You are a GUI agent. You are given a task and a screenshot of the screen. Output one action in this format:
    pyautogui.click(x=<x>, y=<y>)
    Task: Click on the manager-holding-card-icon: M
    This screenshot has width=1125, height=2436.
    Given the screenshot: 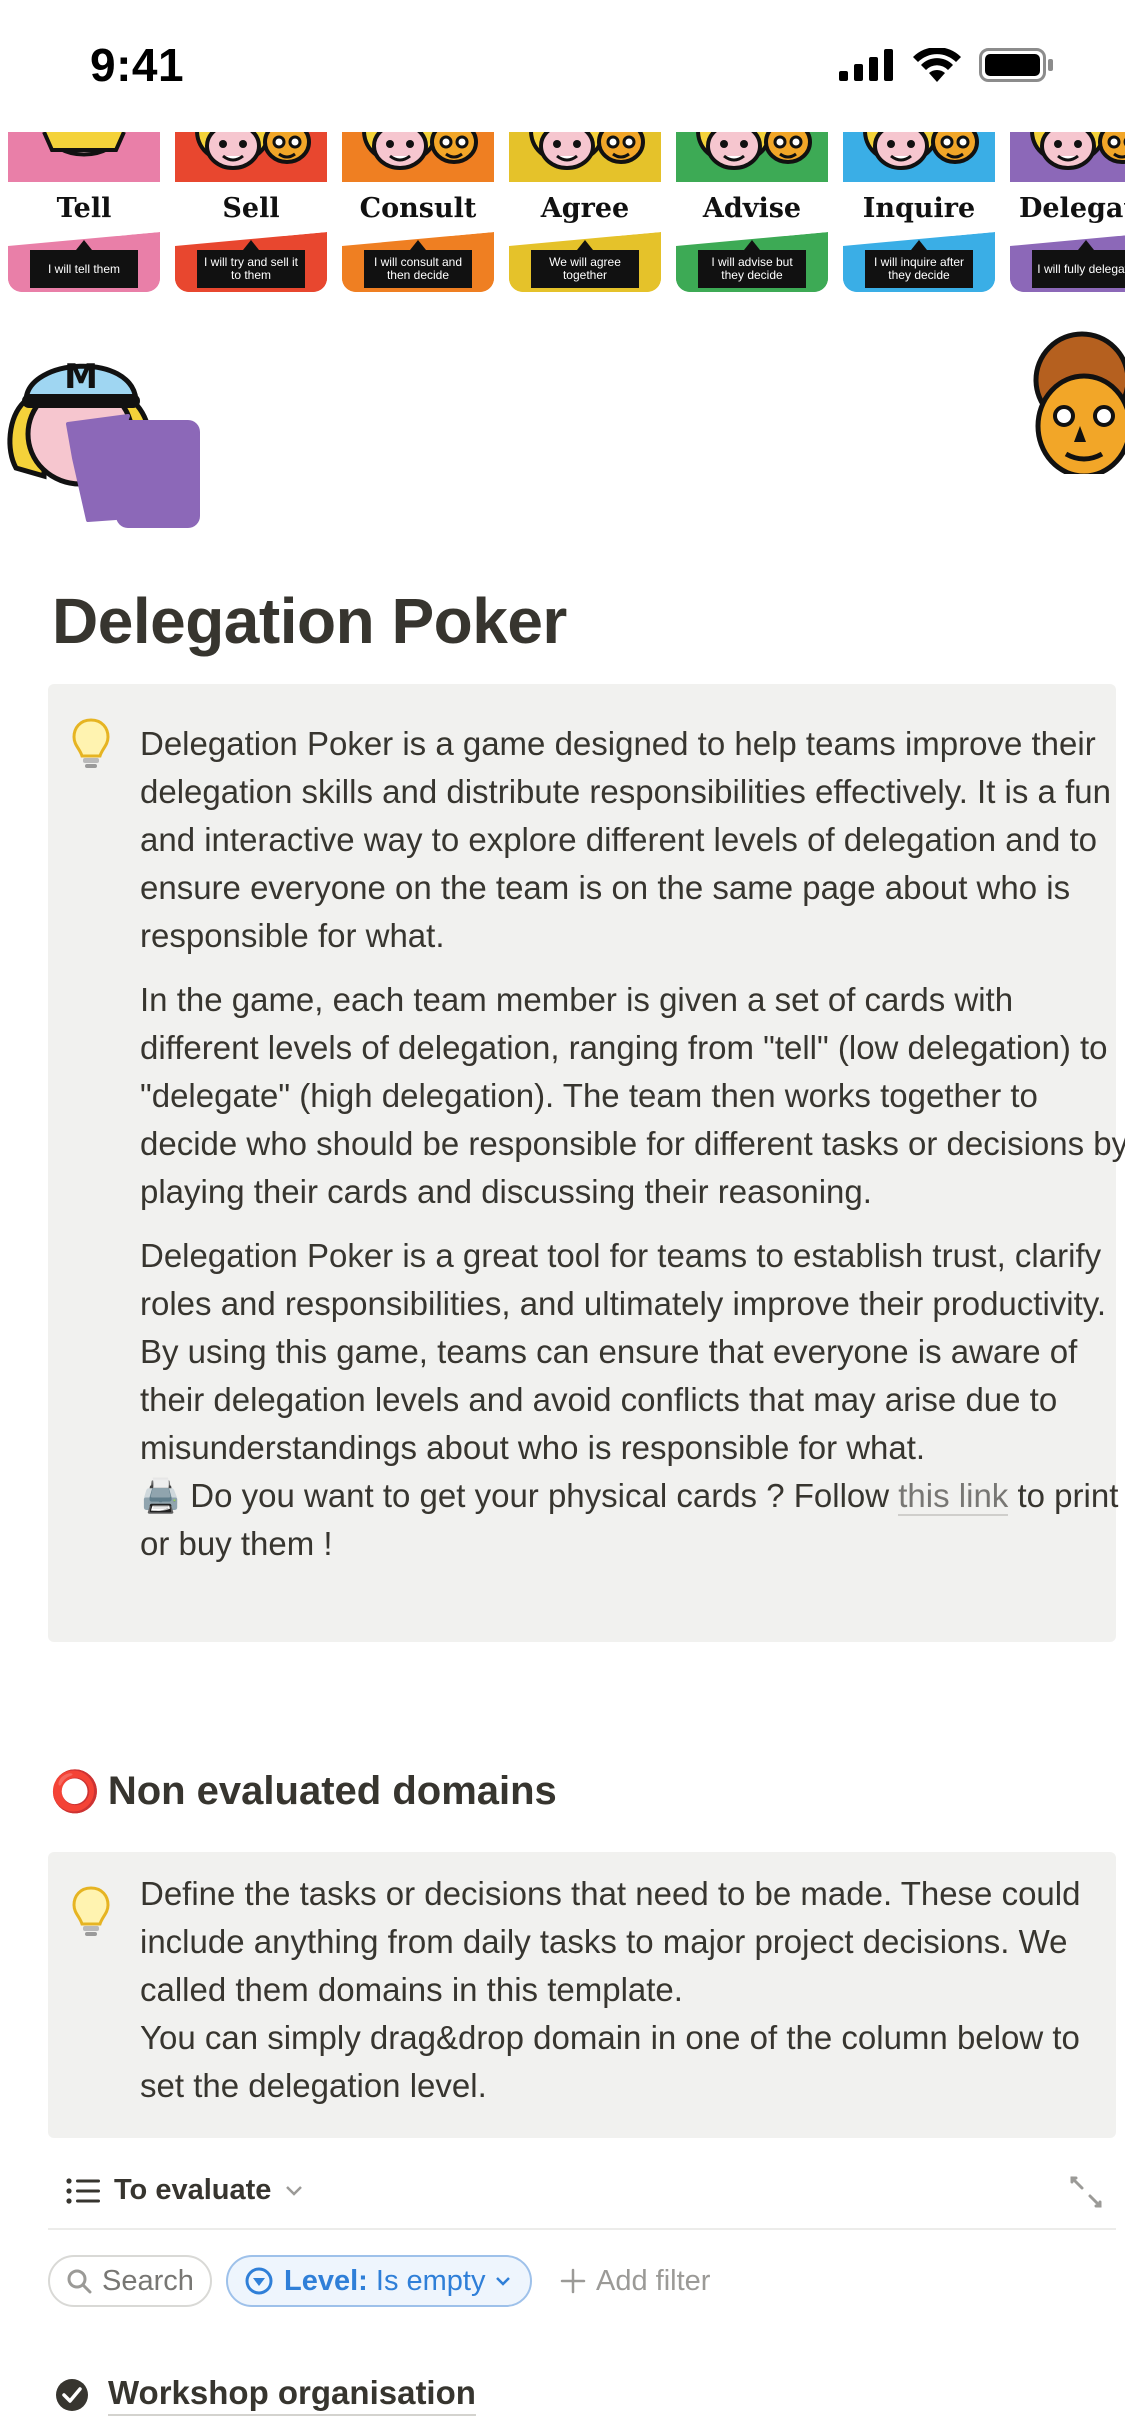 What is the action you would take?
    pyautogui.click(x=103, y=442)
    